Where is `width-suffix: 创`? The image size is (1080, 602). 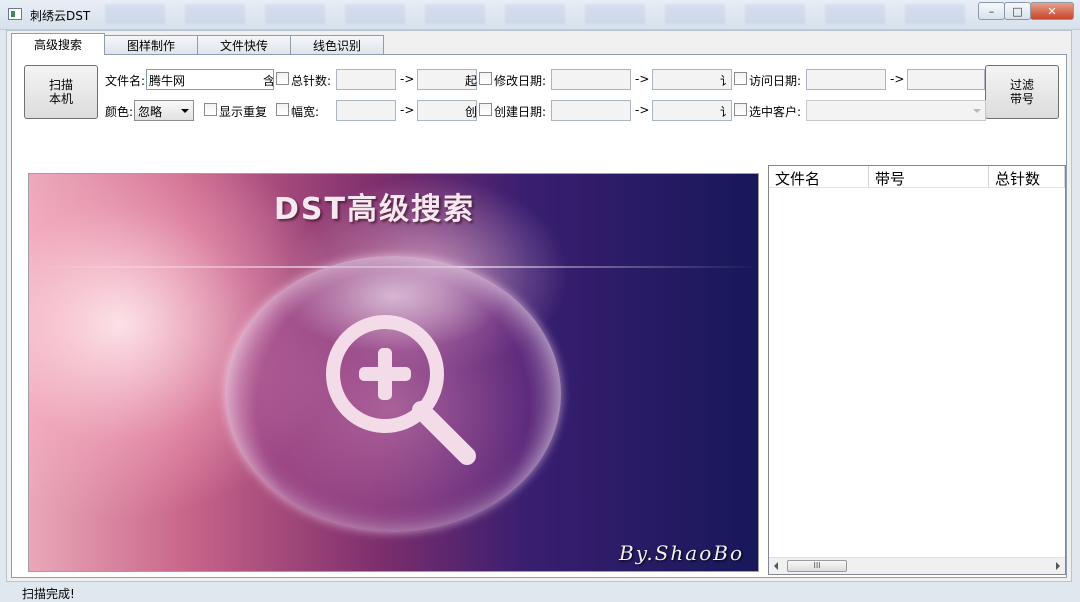
width-suffix: 创 is located at coordinates (471, 112).